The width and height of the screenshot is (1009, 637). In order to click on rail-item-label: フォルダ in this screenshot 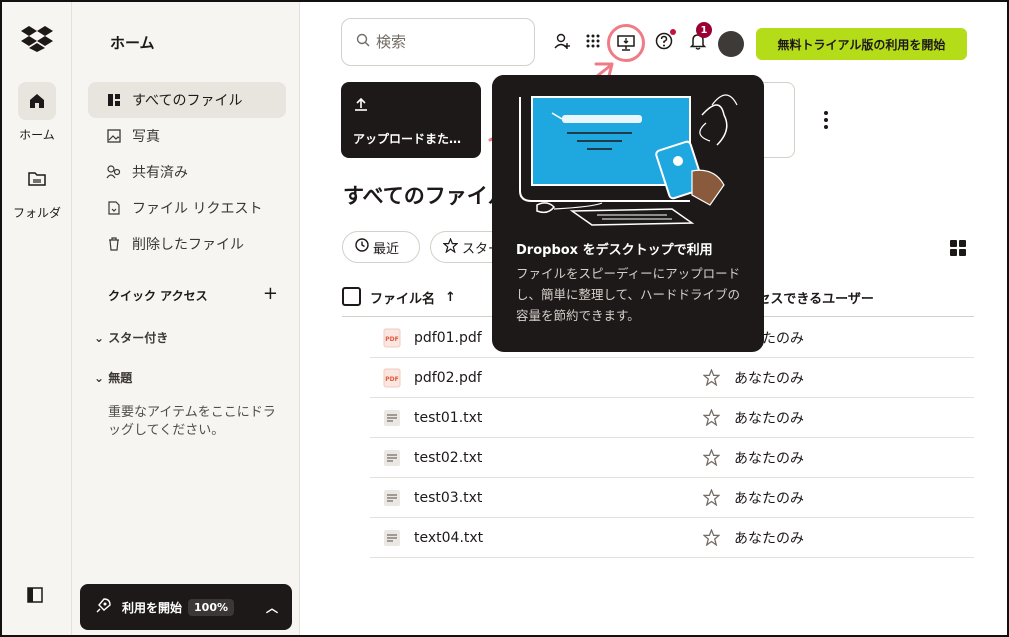, I will do `click(36, 213)`.